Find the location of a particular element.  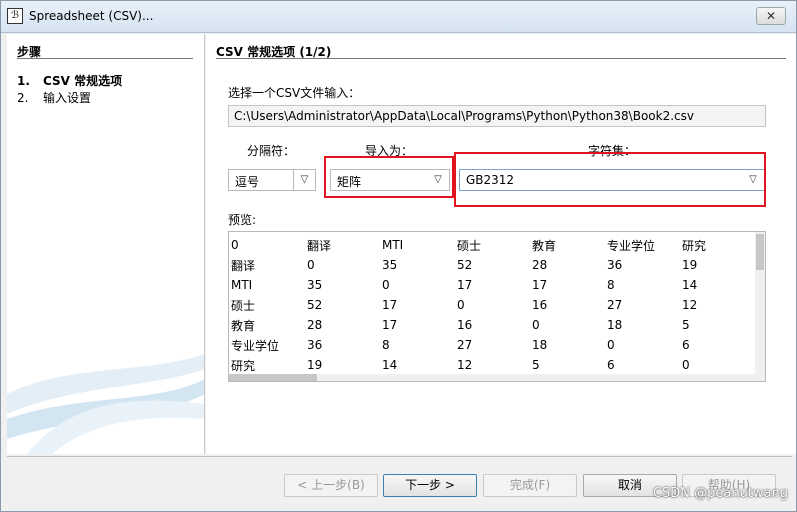

back-button: < 上一步(B) is located at coordinates (331, 485).